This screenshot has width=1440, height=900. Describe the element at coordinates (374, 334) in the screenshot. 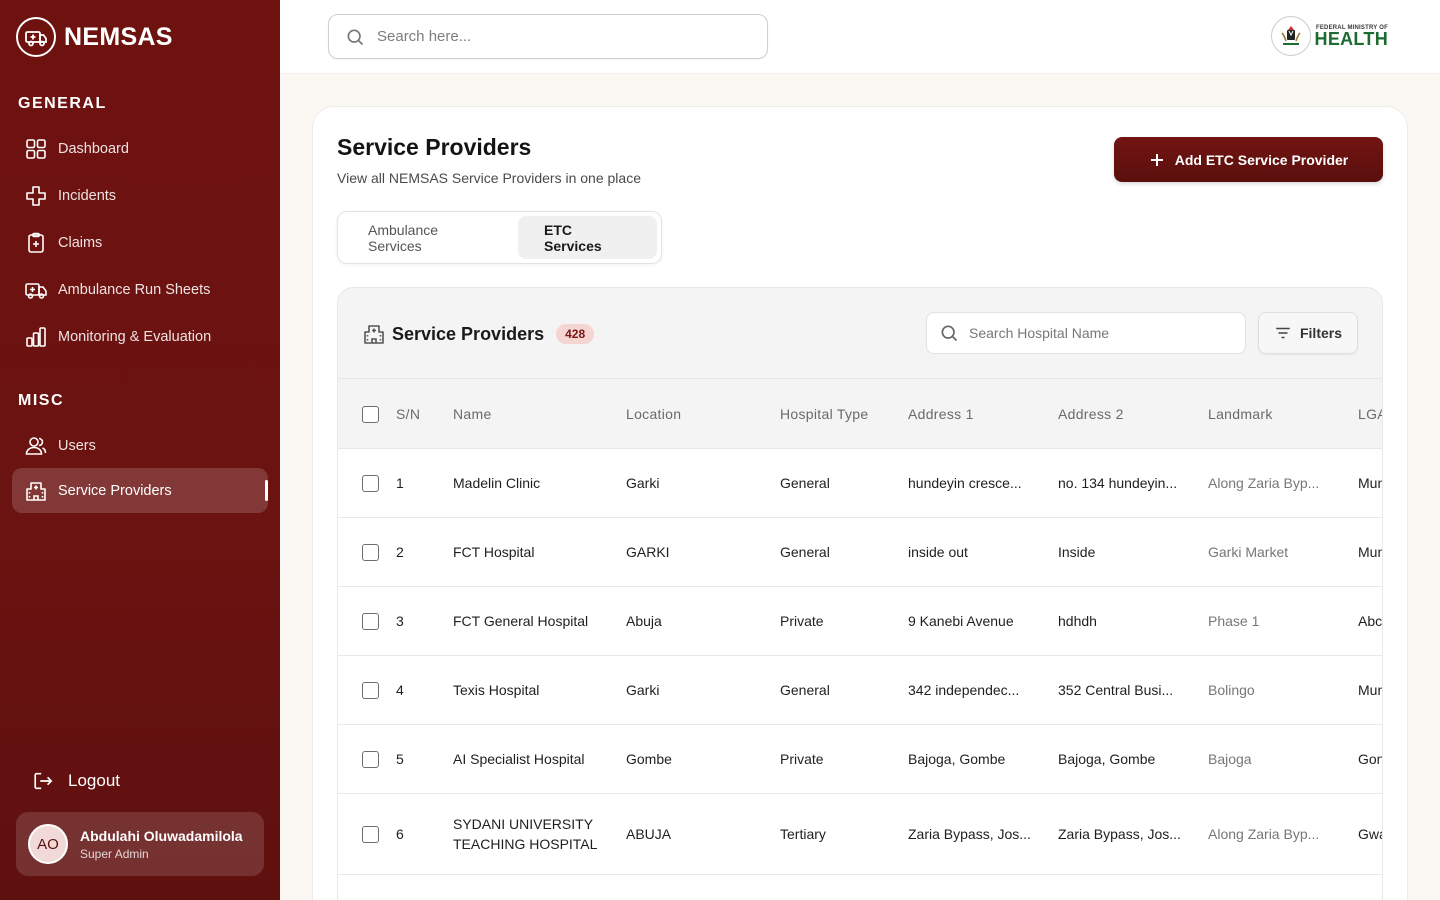

I see `hospital-building-icon` at that location.